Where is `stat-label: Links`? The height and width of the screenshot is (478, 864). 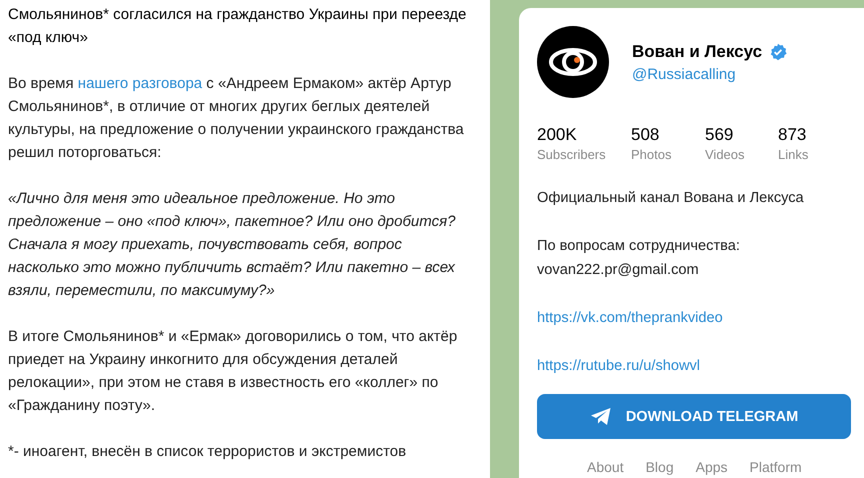 stat-label: Links is located at coordinates (794, 154).